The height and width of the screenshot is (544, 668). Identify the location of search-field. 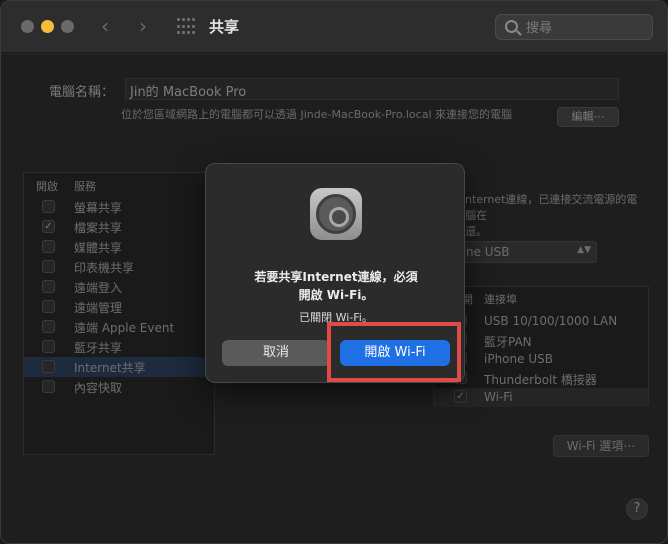
(574, 27).